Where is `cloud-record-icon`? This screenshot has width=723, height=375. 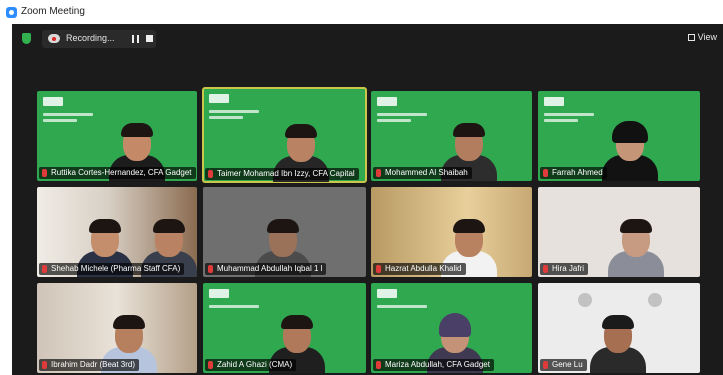 cloud-record-icon is located at coordinates (54, 38).